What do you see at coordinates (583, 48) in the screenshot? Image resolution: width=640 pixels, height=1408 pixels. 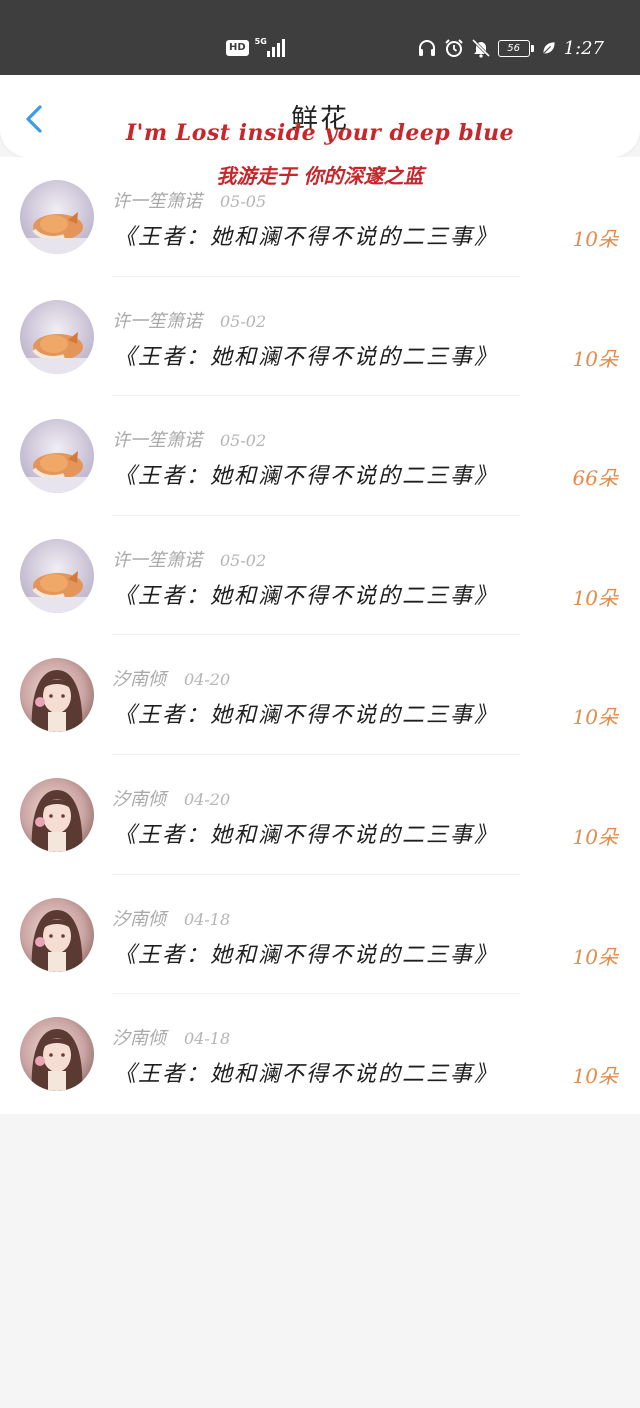 I see `clock-time: 1:27` at bounding box center [583, 48].